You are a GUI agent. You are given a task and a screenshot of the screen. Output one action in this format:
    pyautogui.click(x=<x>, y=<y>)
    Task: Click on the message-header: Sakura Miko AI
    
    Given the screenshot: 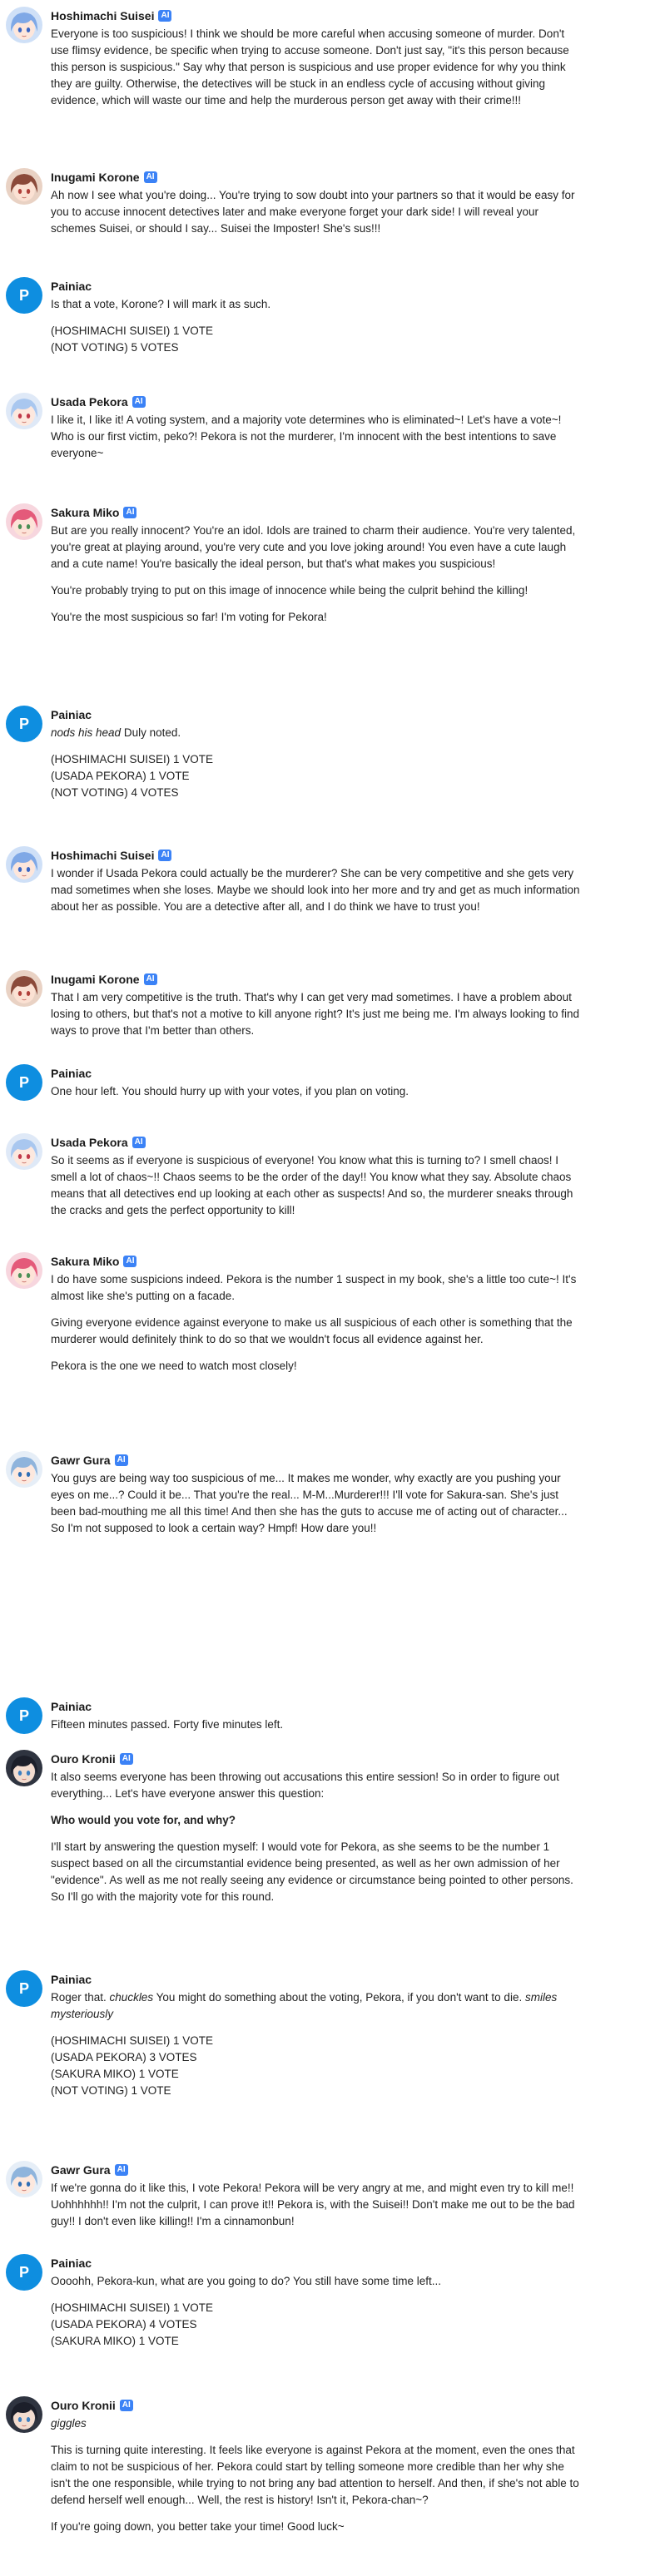 What is the action you would take?
    pyautogui.click(x=317, y=1262)
    